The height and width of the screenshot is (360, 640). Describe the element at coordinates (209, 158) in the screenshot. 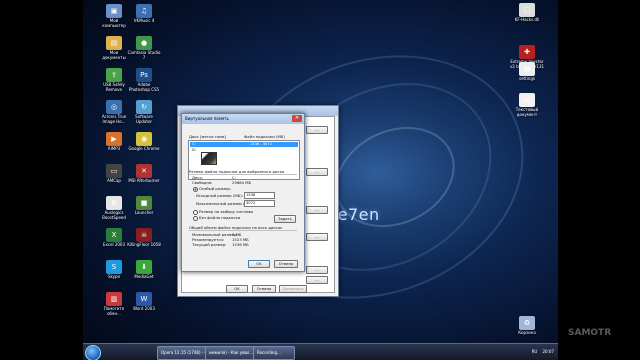

I see `drive-thumbnail` at that location.